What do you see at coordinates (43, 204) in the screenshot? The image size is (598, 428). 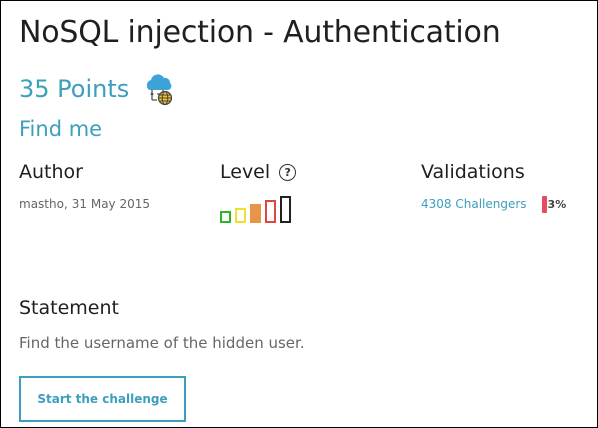 I see `author-name: mastho,` at bounding box center [43, 204].